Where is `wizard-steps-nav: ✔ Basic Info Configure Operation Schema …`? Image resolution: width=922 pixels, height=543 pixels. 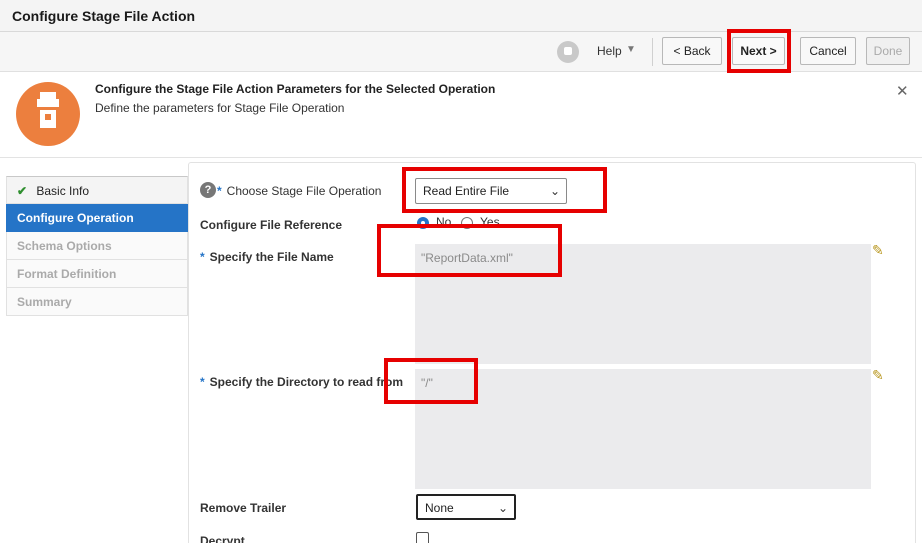
wizard-steps-nav: ✔ Basic Info Configure Operation Schema … is located at coordinates (97, 246).